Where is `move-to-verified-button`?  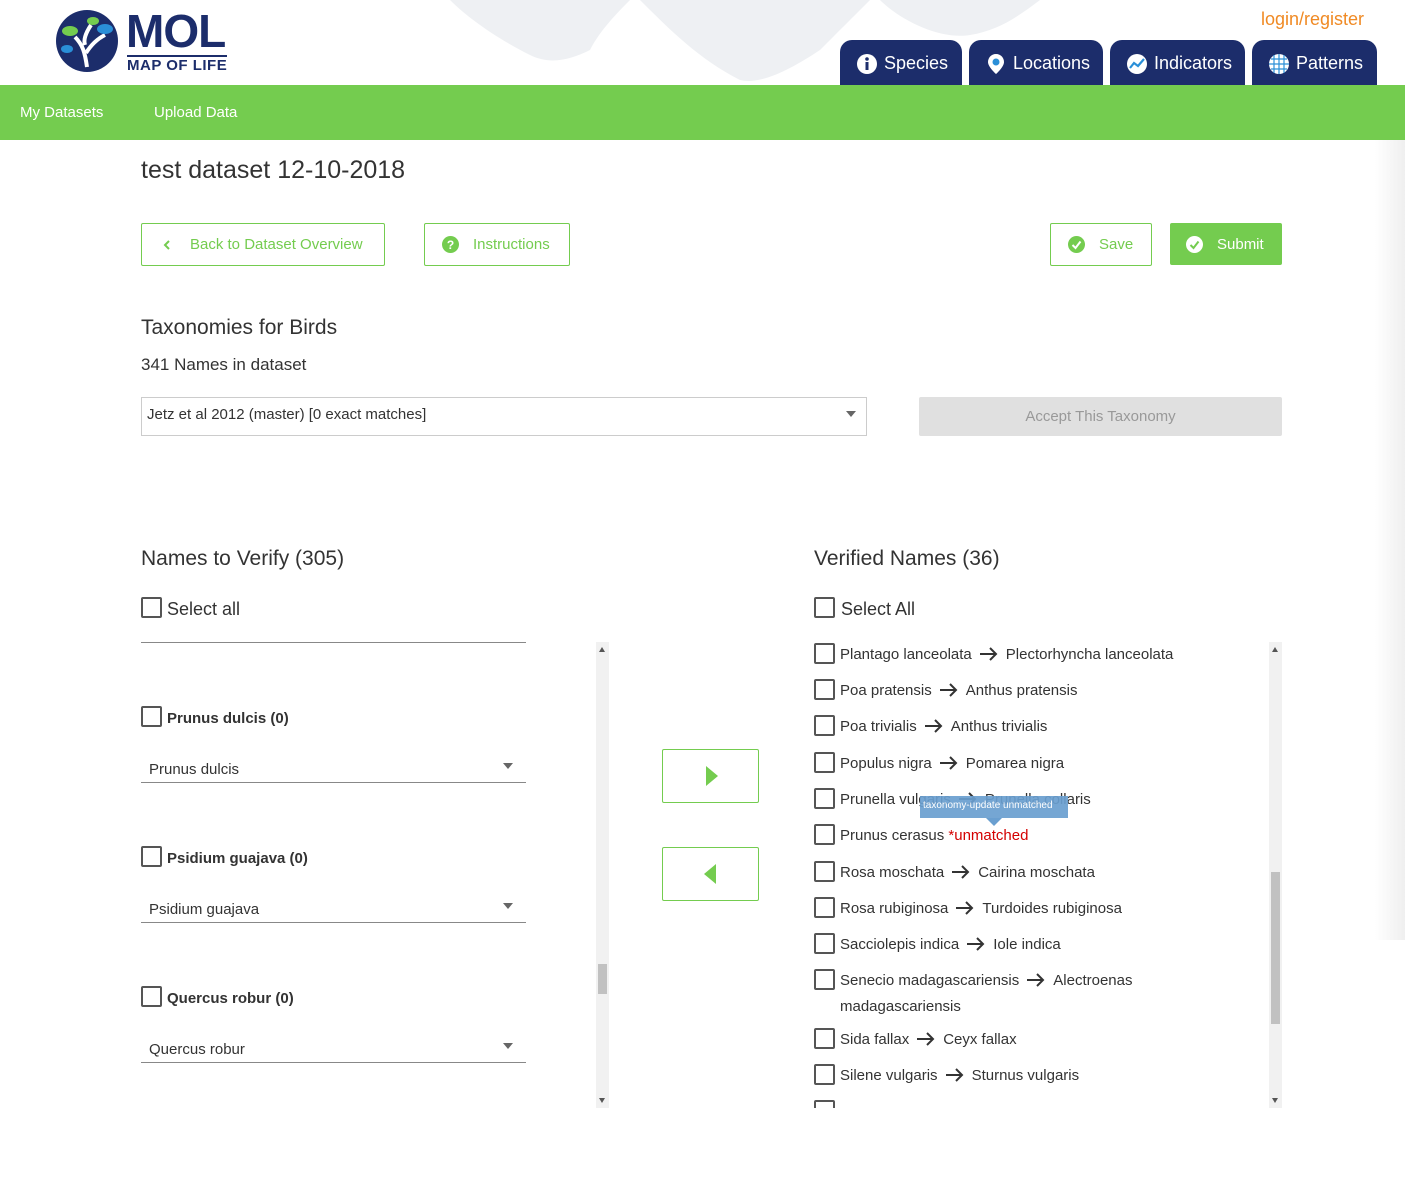 move-to-verified-button is located at coordinates (710, 776).